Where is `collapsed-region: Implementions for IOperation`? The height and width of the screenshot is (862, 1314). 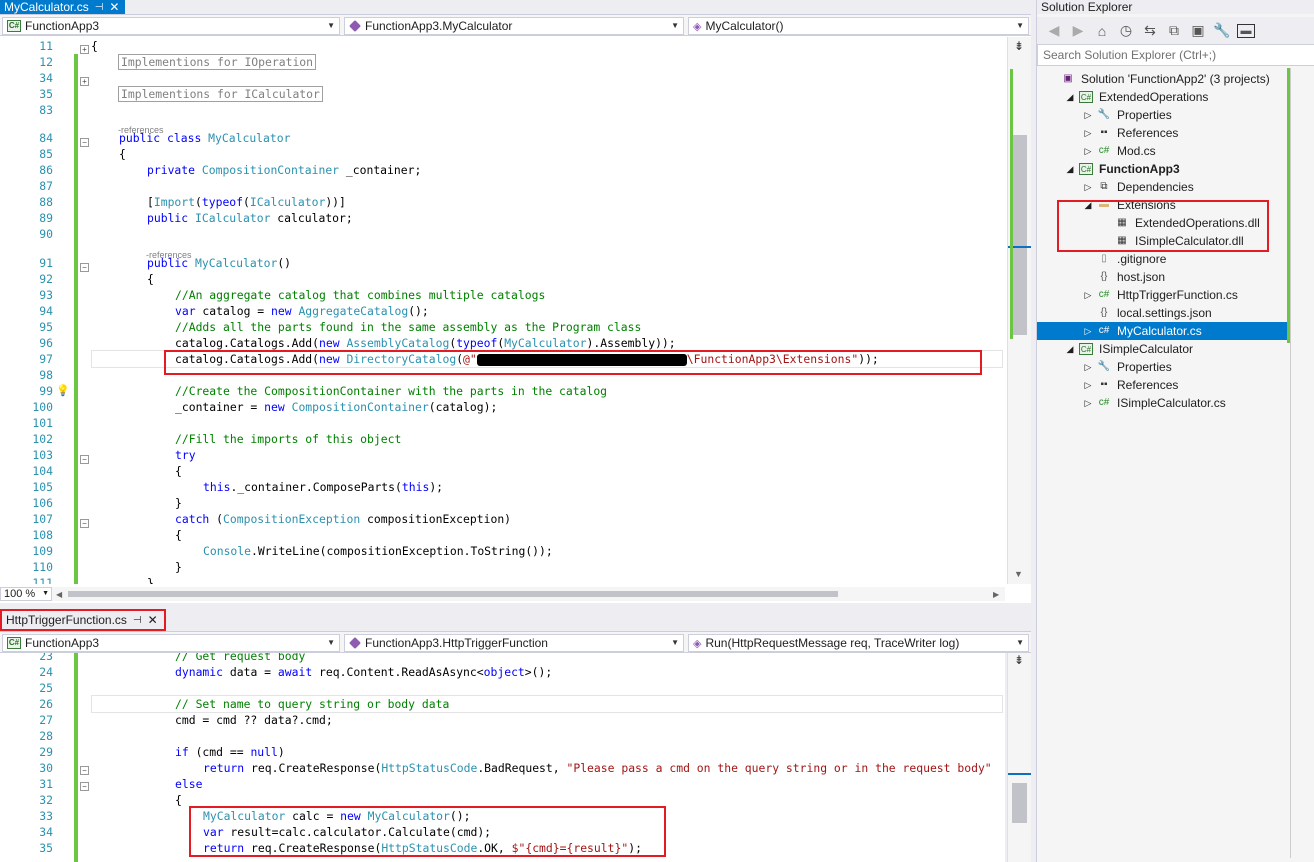
collapsed-region: Implementions for IOperation is located at coordinates (217, 62).